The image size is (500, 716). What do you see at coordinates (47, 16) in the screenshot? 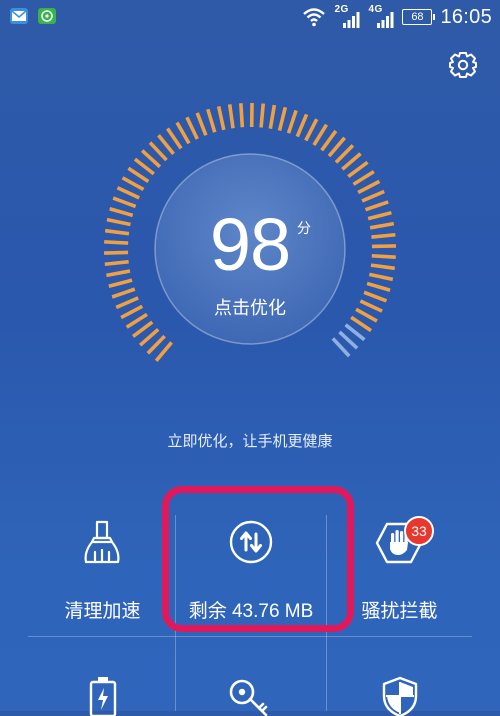
I see `chat-app-icon` at bounding box center [47, 16].